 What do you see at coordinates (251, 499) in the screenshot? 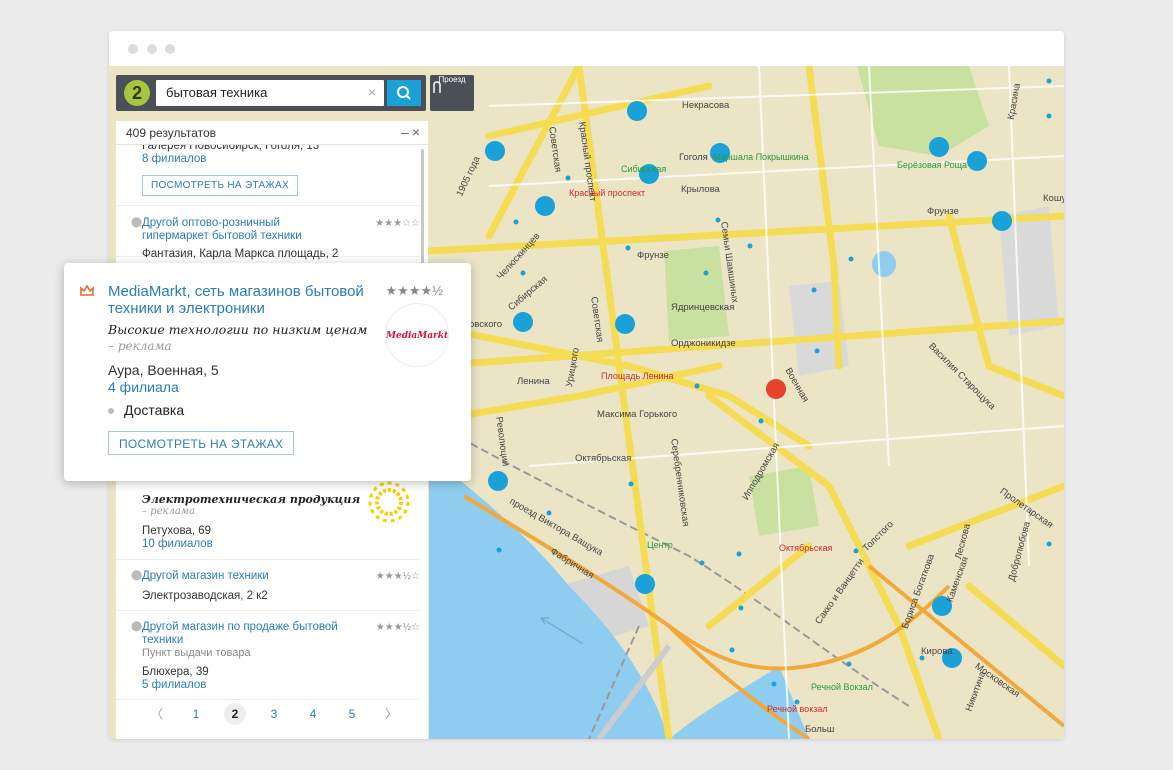
I see `item-slogan: Электротехническая продукция` at bounding box center [251, 499].